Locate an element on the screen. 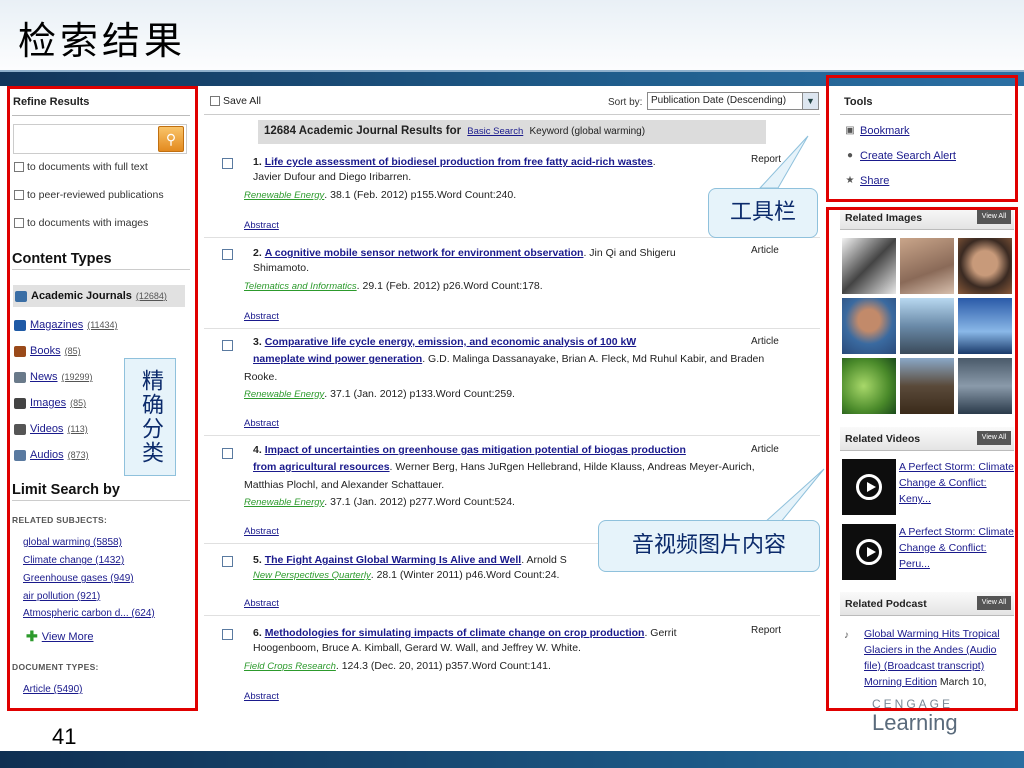 The image size is (1024, 768). learning-logo: Learning is located at coordinates (915, 722).